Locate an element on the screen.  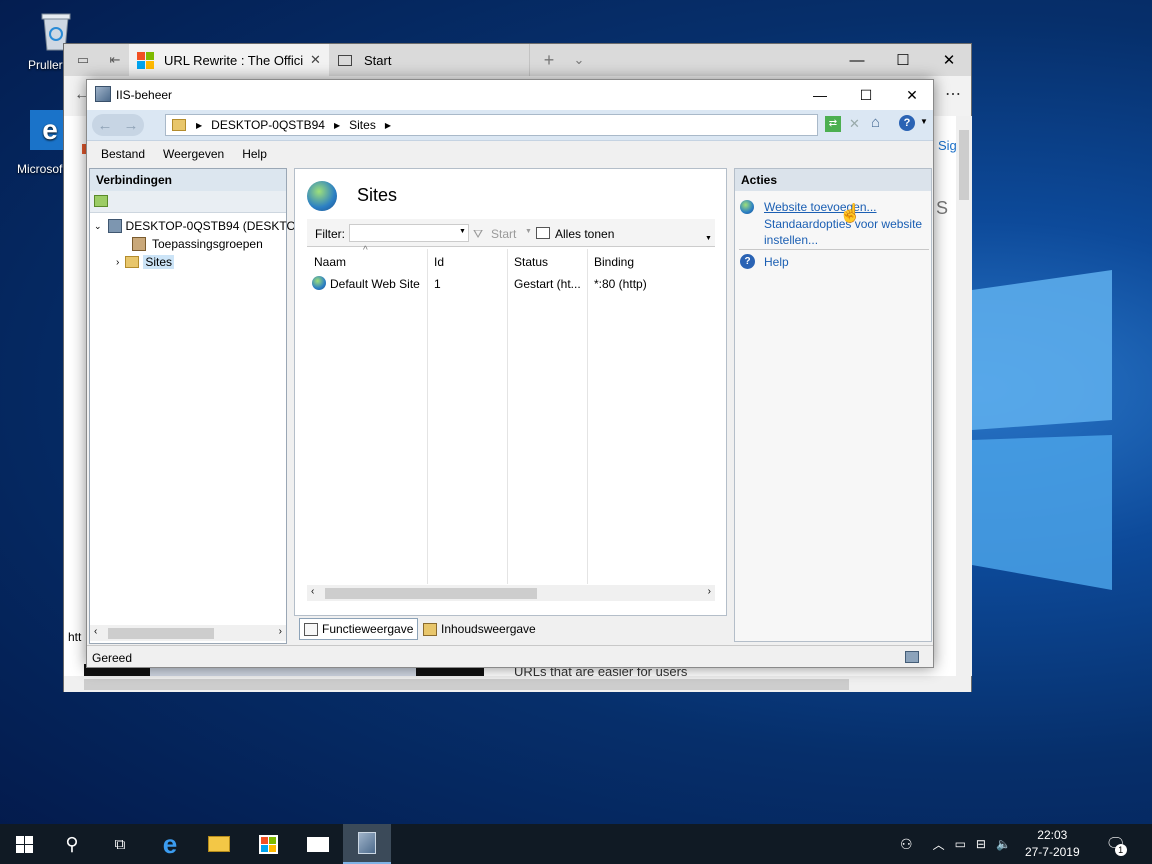
show-all-button: Alles tonen is located at coordinates (584, 234).